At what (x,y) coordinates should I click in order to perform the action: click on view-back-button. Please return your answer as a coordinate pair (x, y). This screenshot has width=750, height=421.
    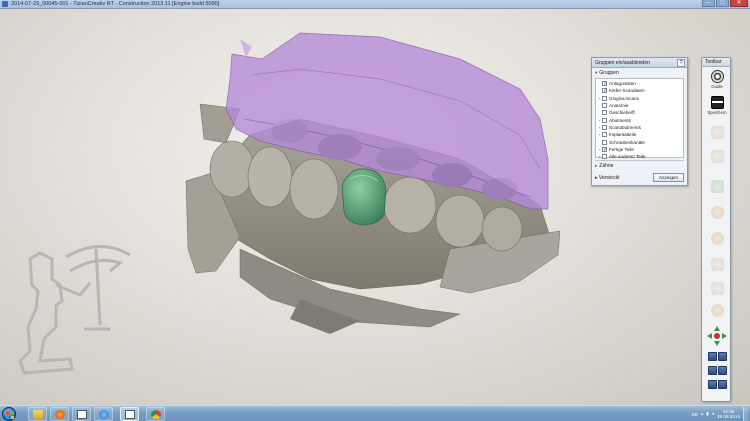
    Looking at the image, I should click on (722, 356).